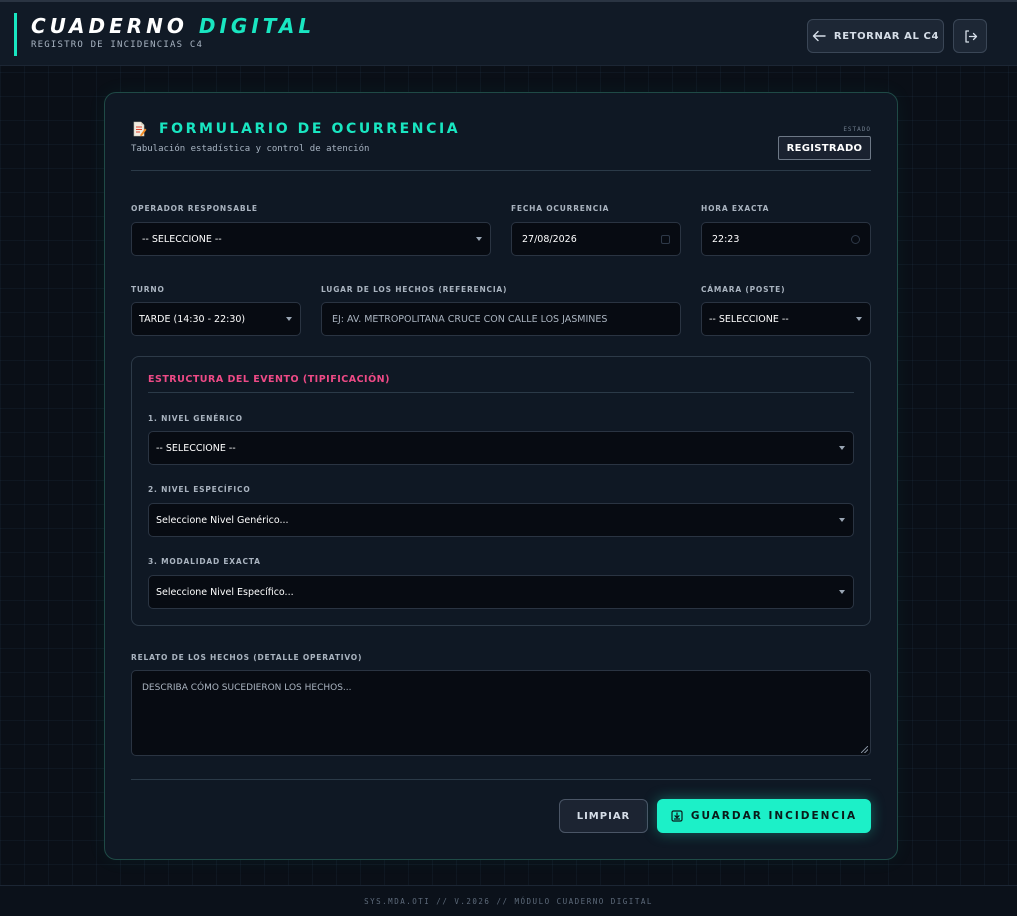  What do you see at coordinates (560, 208) in the screenshot?
I see `fecha-label: FECHA OCURRENCIA` at bounding box center [560, 208].